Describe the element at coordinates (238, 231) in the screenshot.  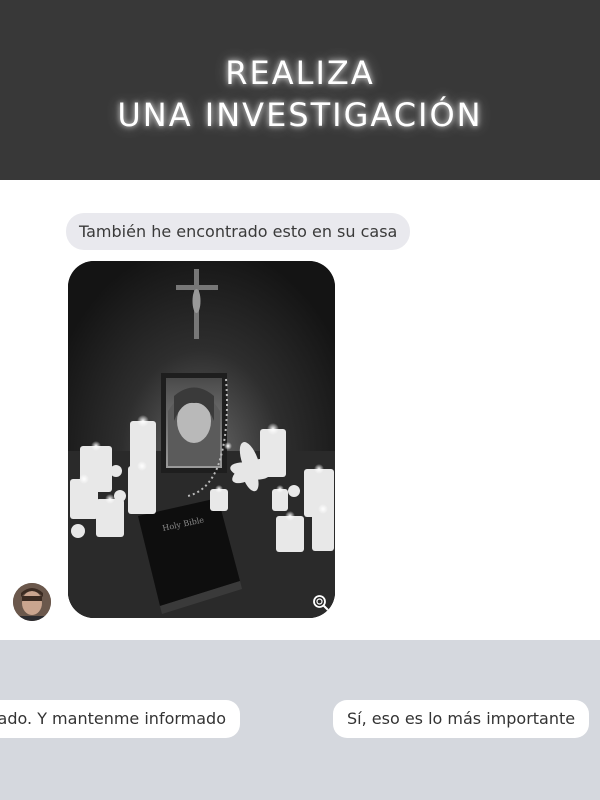
I see `message-bubble: También he encontrado esto en su casa` at that location.